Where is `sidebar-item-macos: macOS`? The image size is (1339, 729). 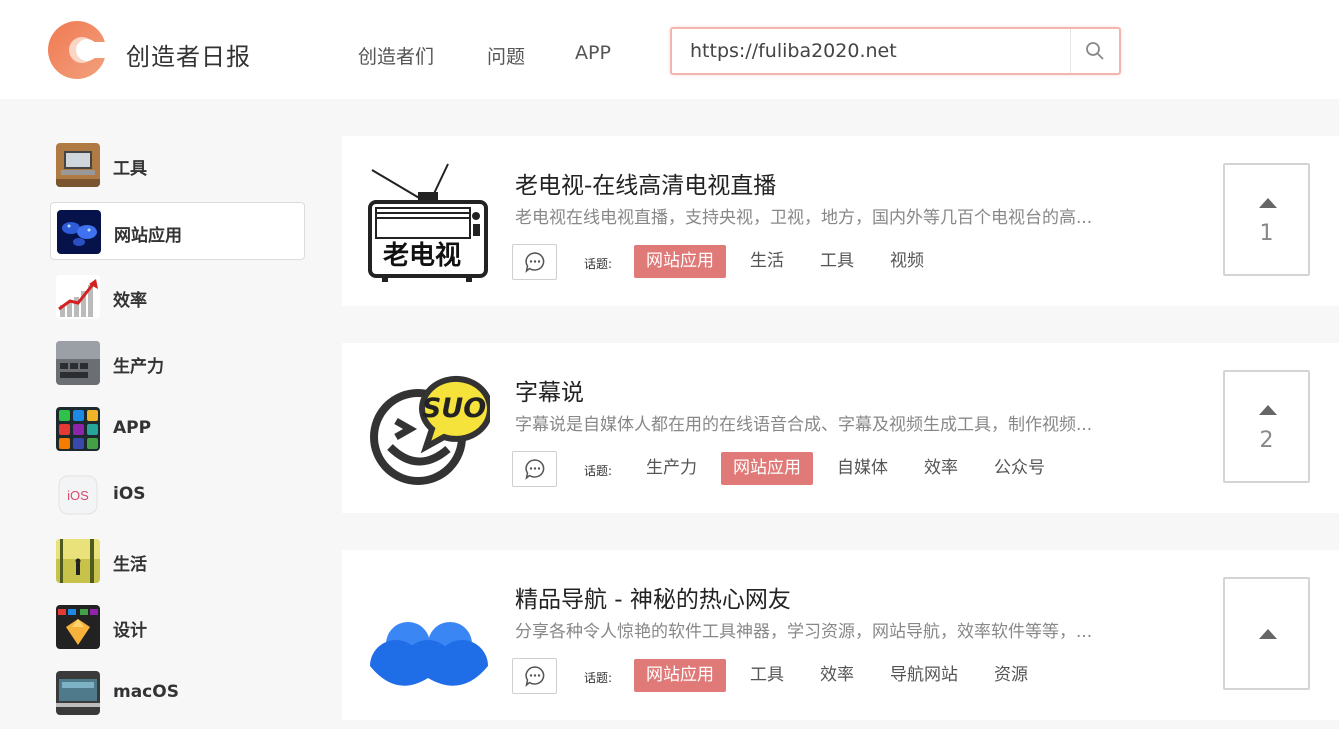
sidebar-item-macos: macOS is located at coordinates (177, 693).